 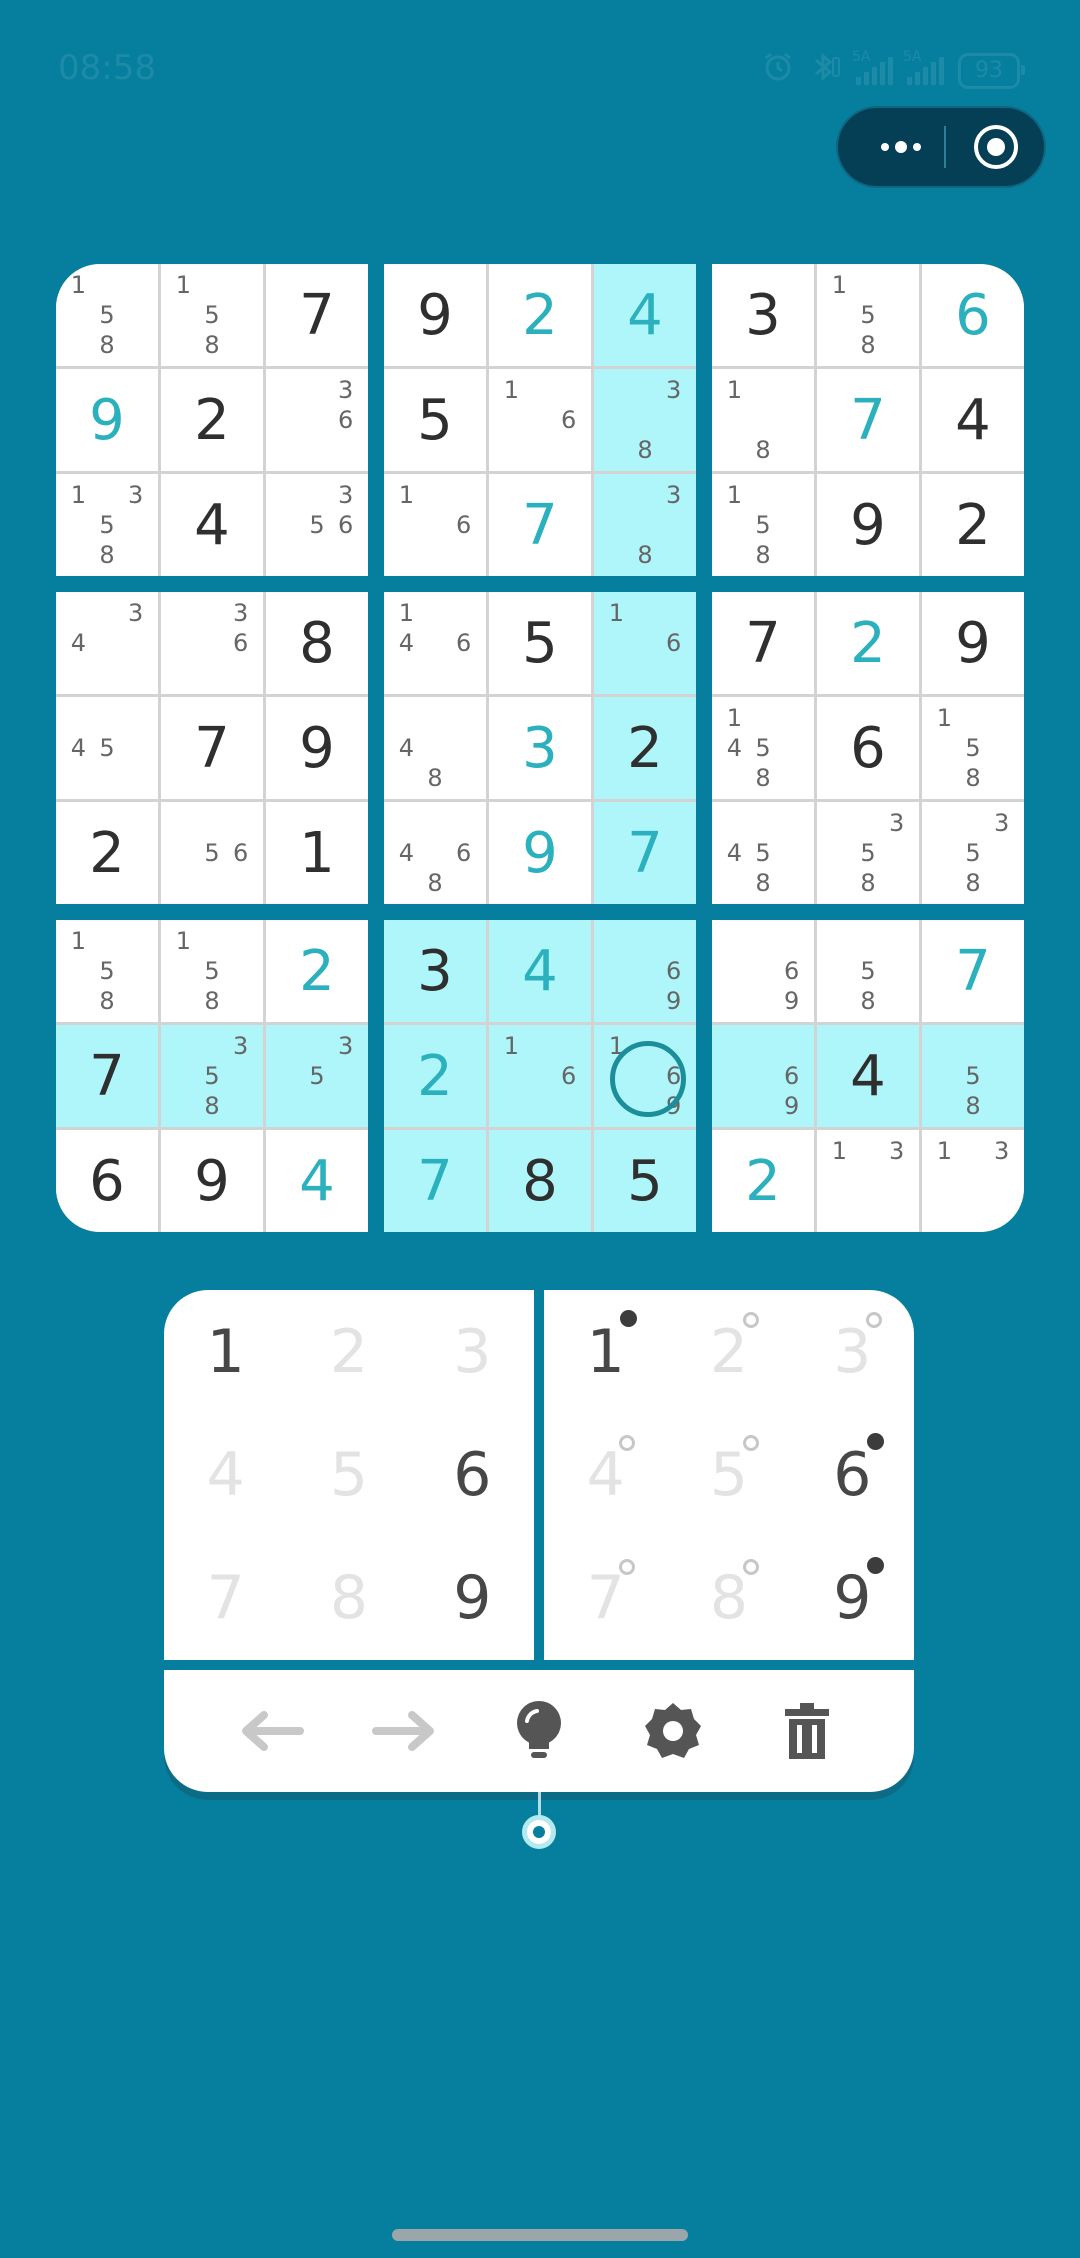 What do you see at coordinates (540, 420) in the screenshot?
I see `cell-r2c5: 16` at bounding box center [540, 420].